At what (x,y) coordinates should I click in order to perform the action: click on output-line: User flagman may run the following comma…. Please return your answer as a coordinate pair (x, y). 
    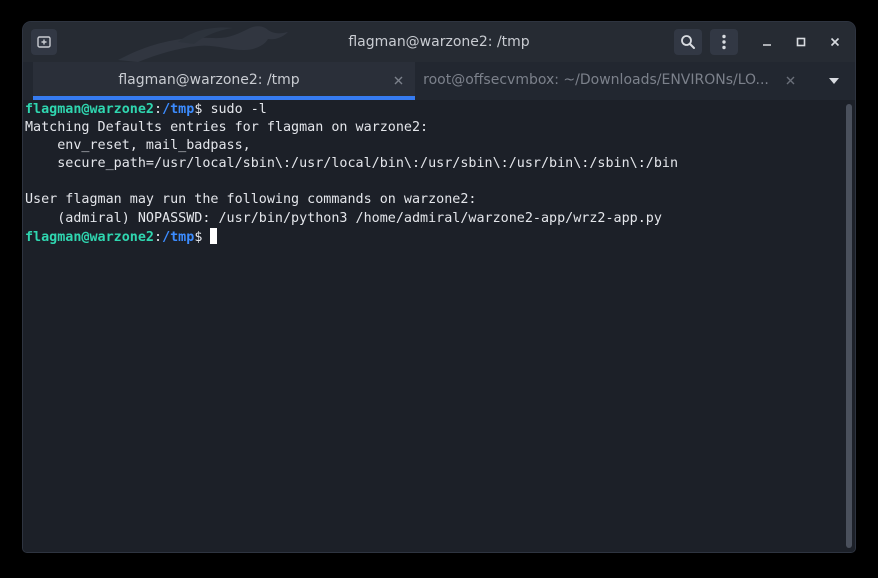
    Looking at the image, I should click on (251, 200).